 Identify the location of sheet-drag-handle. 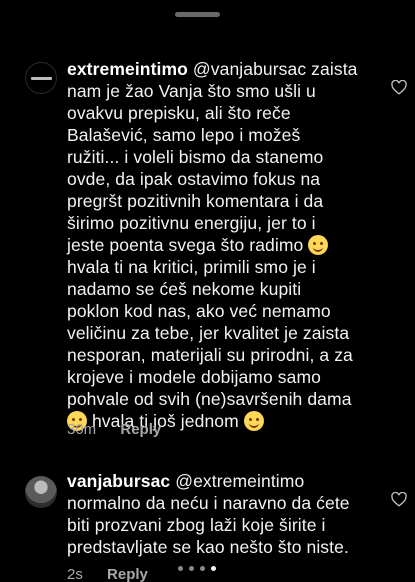
(197, 14).